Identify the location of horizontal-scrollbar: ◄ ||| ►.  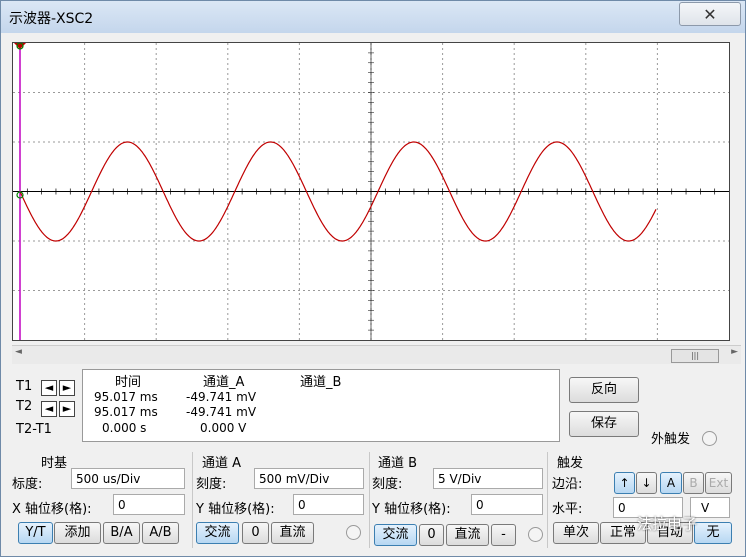
(376, 354).